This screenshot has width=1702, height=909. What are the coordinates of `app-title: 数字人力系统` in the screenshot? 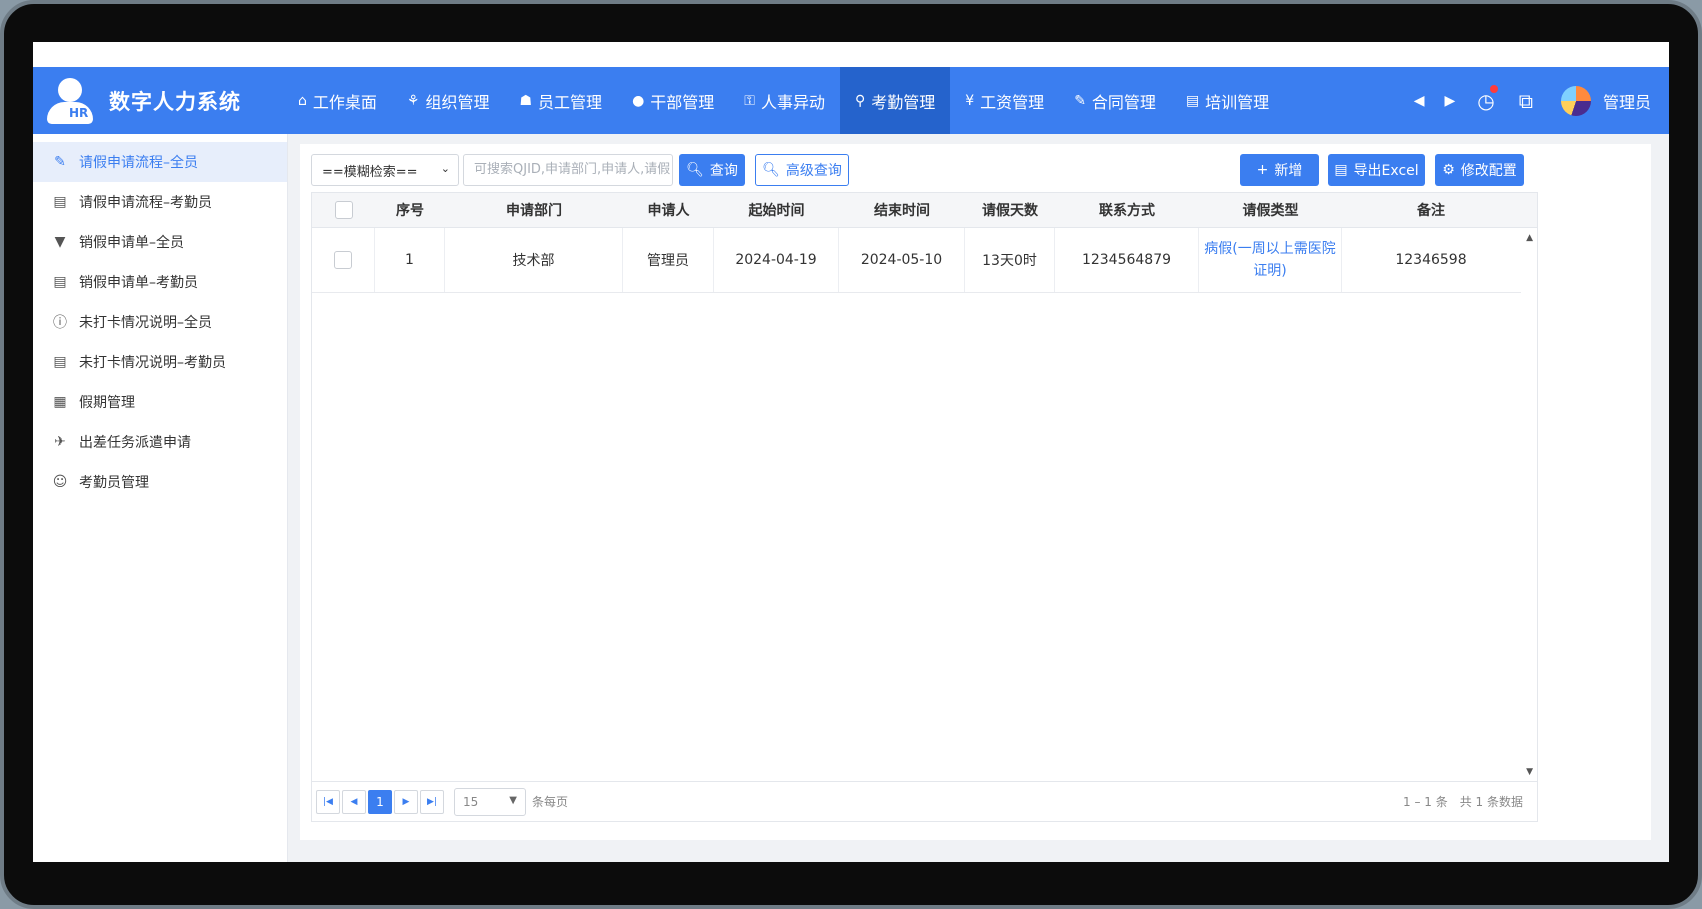 It's located at (175, 101).